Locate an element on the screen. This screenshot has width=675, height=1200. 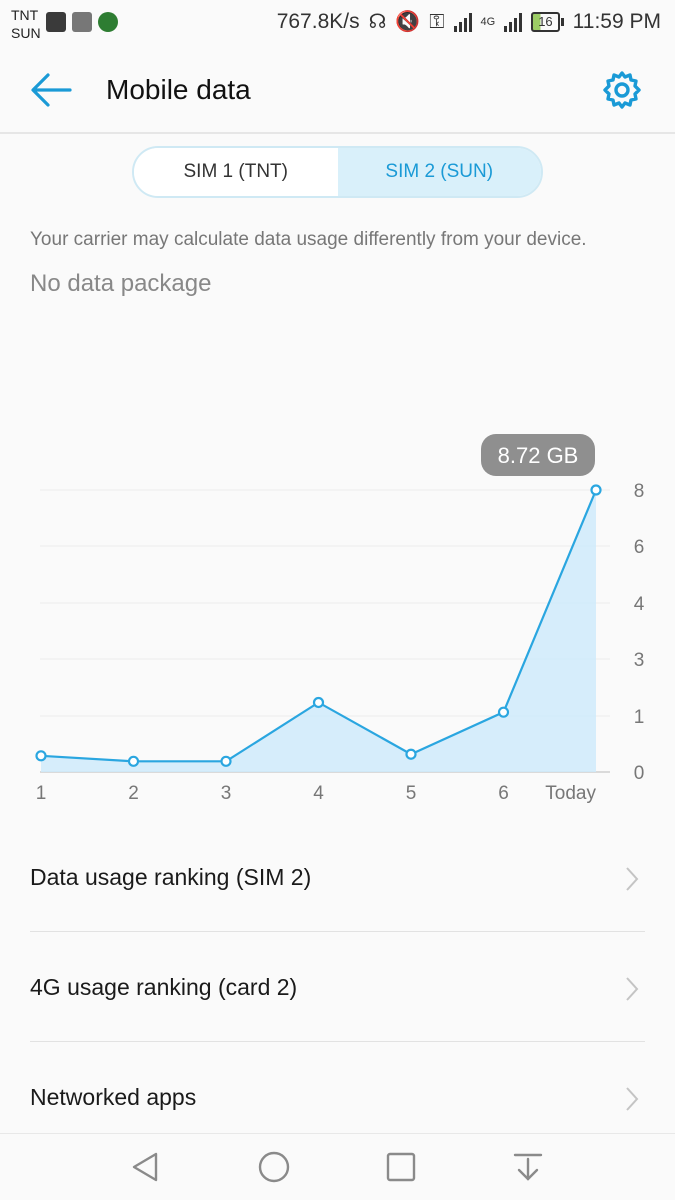
x-tick-label: 2 is located at coordinates (133, 793).